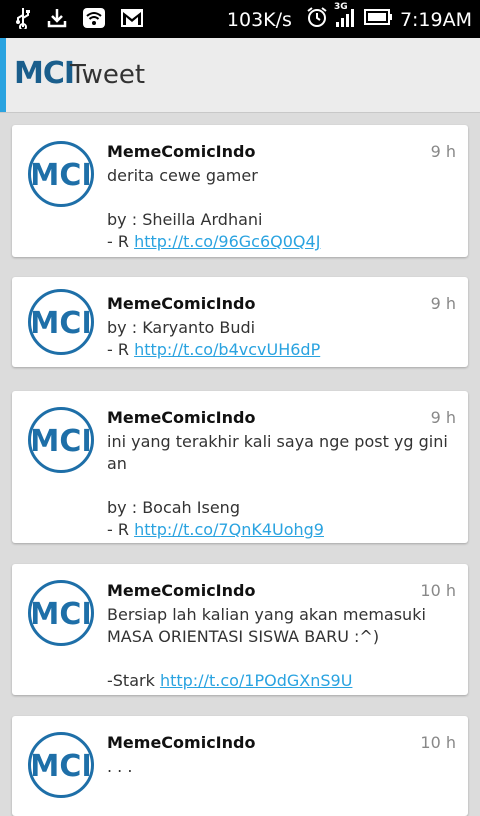  I want to click on clock: 7:19AM, so click(435, 19).